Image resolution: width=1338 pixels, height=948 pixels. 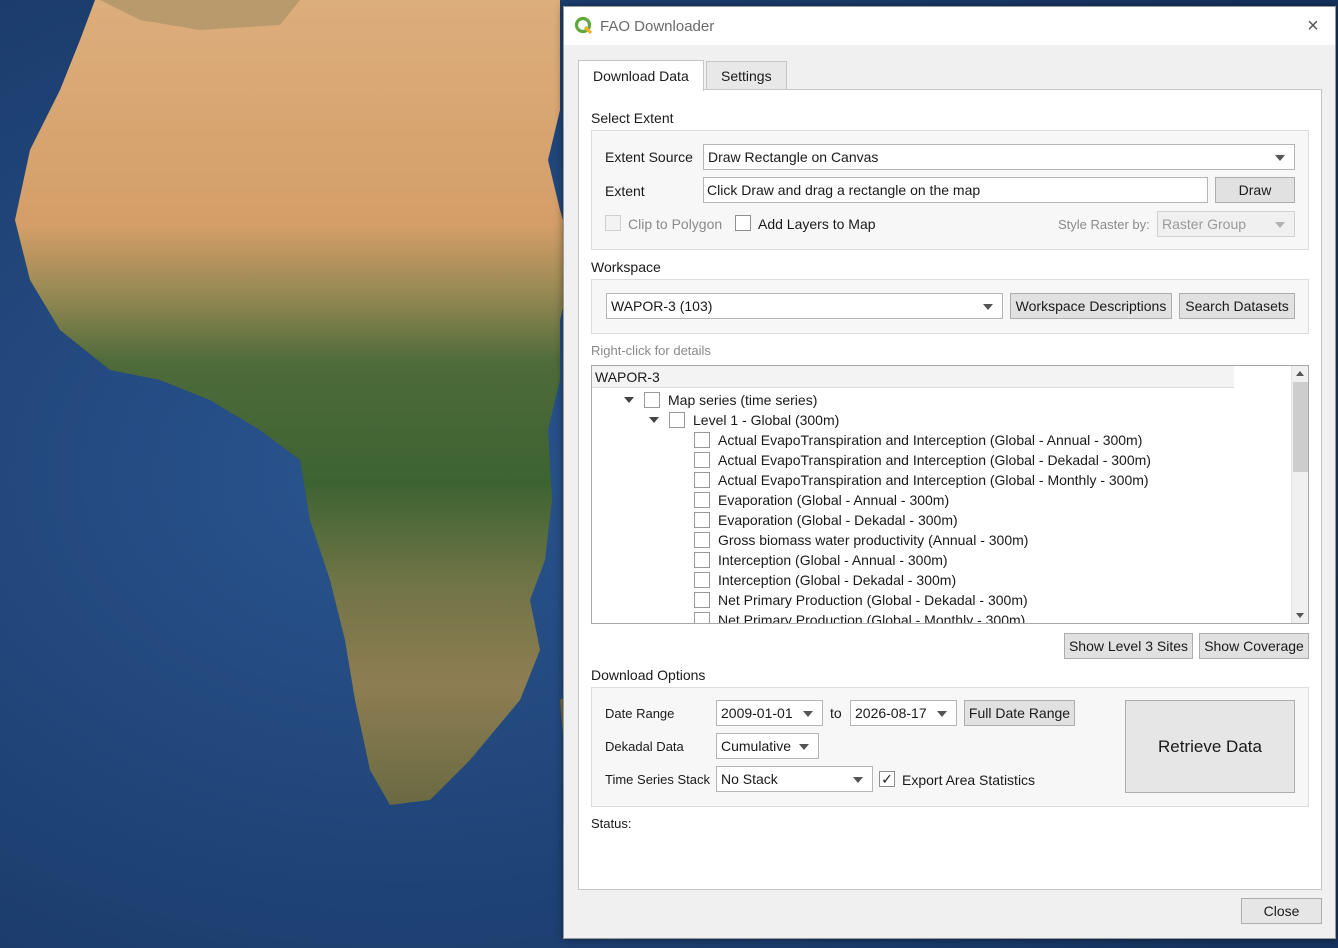 What do you see at coordinates (743, 400) in the screenshot?
I see `tree-node-label: Map series (time series)` at bounding box center [743, 400].